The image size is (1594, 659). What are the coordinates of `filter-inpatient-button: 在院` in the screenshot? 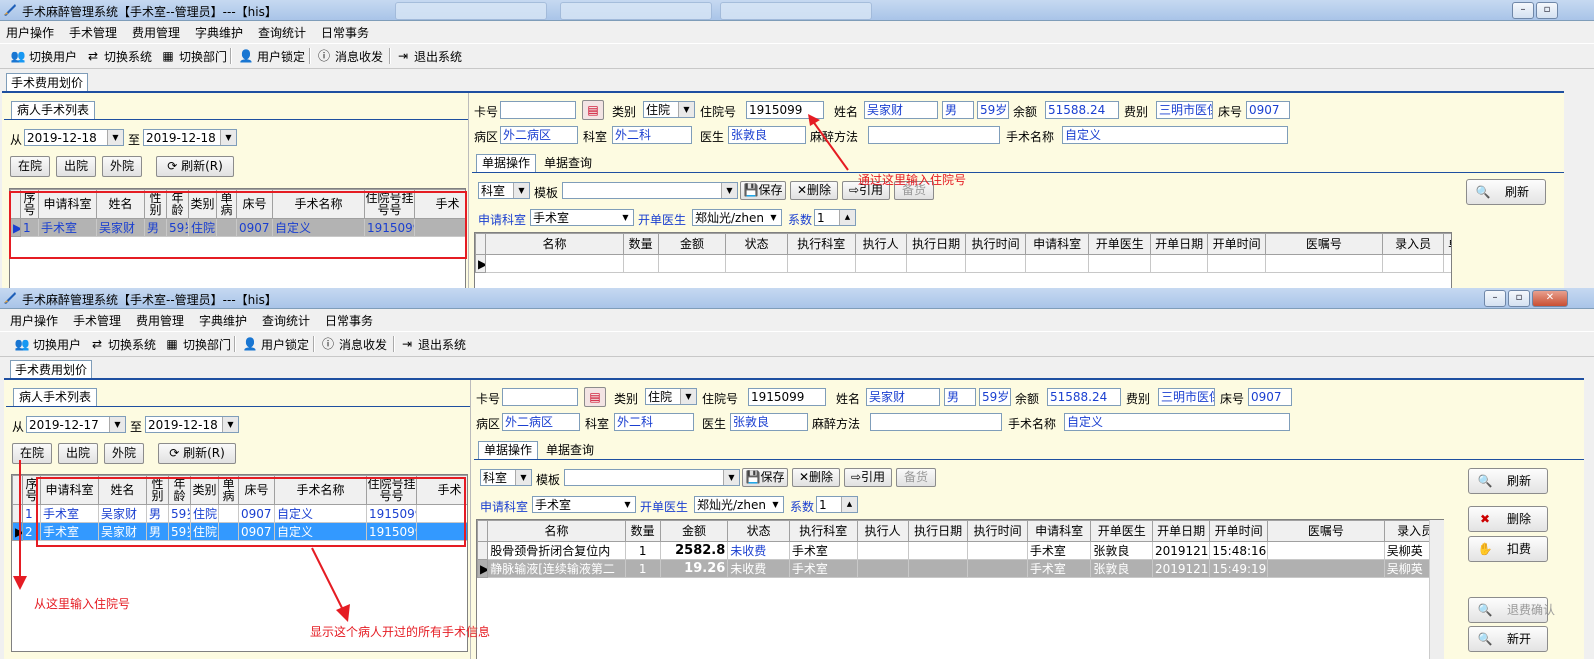 It's located at (30, 166).